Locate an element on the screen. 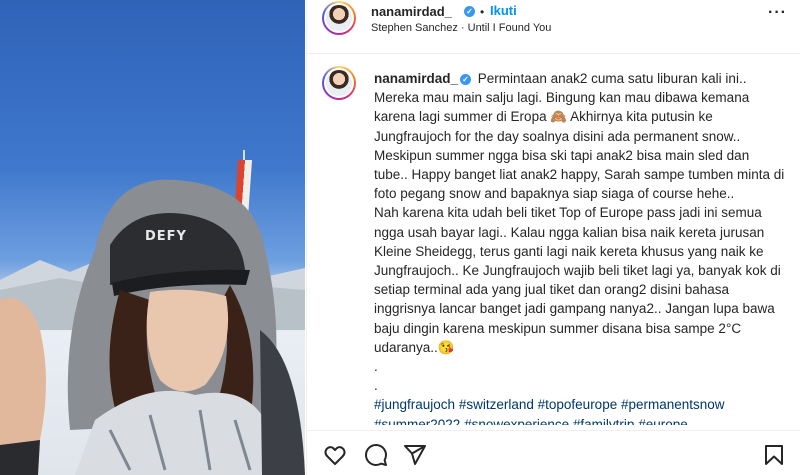 The width and height of the screenshot is (800, 475). music-info: Stephen Sanchez · Until I Found You is located at coordinates (461, 28).